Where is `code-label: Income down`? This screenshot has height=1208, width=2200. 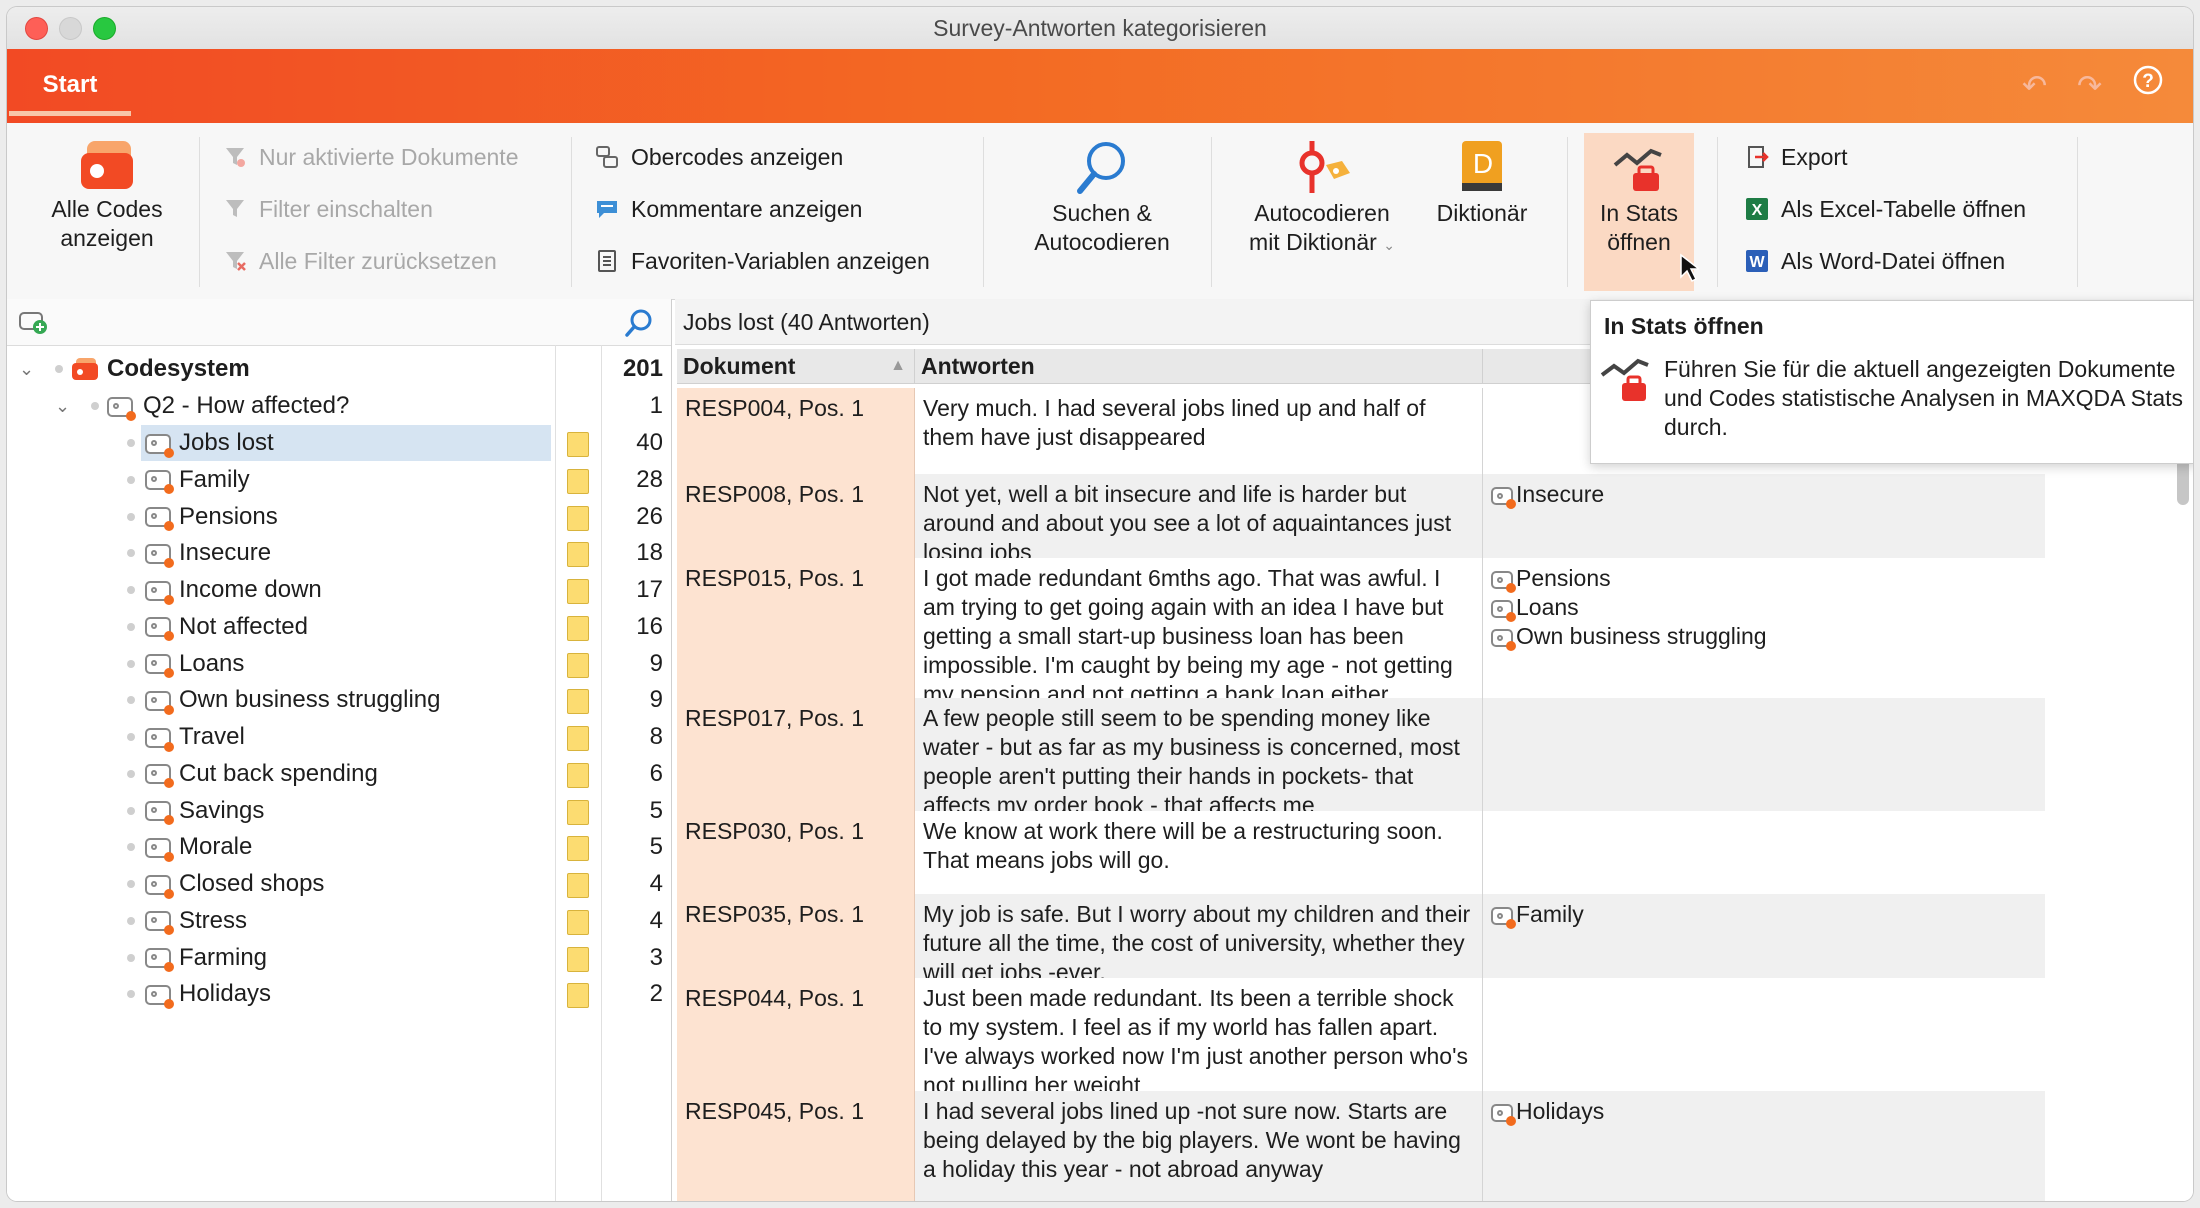
code-label: Income down is located at coordinates (250, 589).